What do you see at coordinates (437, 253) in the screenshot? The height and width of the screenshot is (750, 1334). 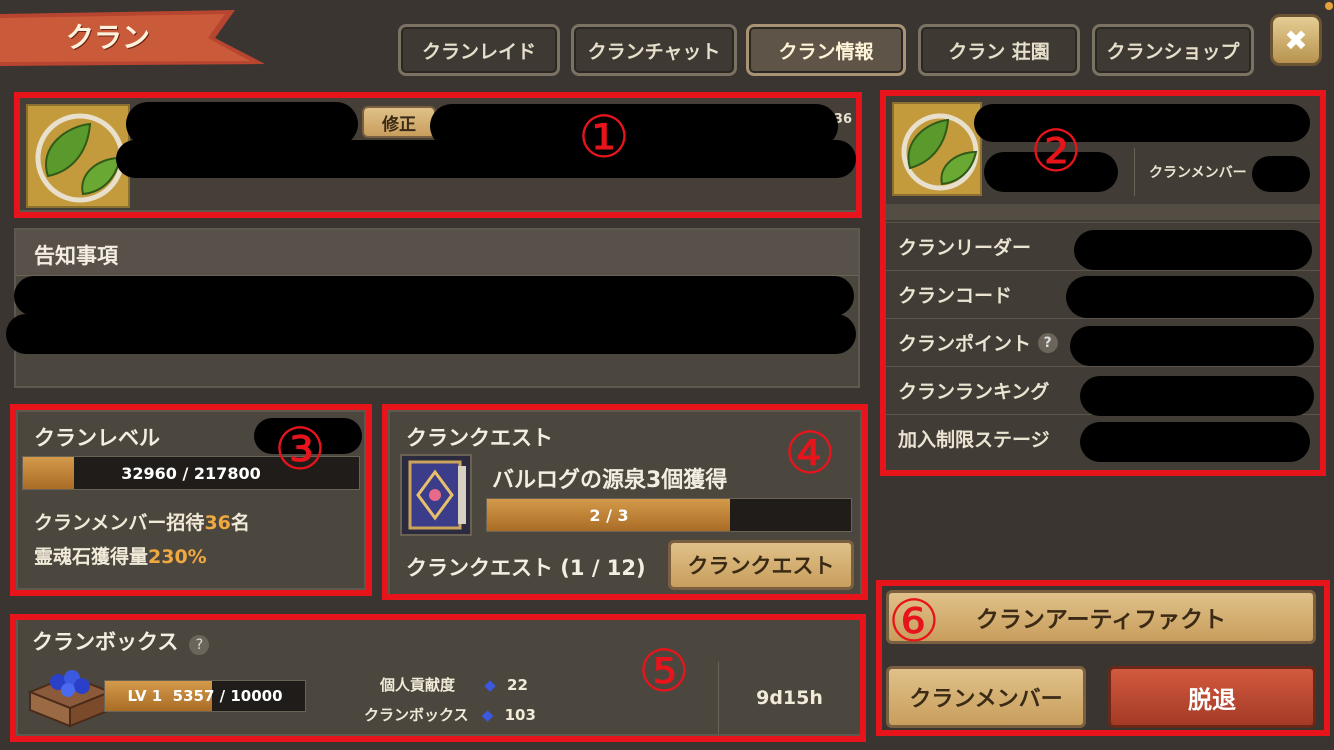 I see `notice-header: 告知事項` at bounding box center [437, 253].